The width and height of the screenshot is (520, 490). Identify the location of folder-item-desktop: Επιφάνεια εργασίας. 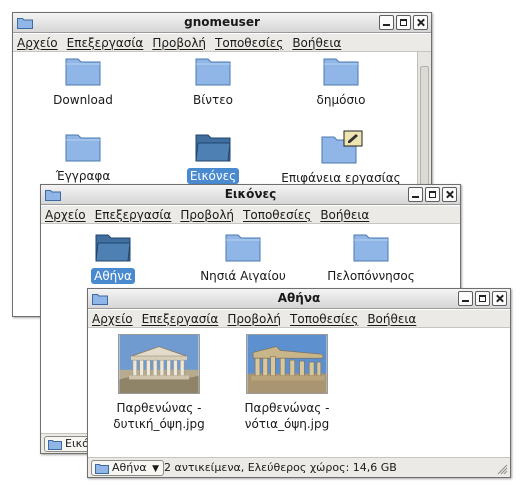
(341, 158).